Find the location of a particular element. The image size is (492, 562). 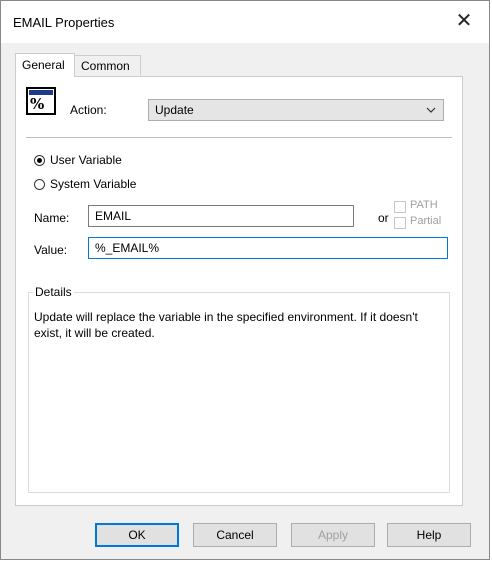

action-label: Action: is located at coordinates (88, 110).